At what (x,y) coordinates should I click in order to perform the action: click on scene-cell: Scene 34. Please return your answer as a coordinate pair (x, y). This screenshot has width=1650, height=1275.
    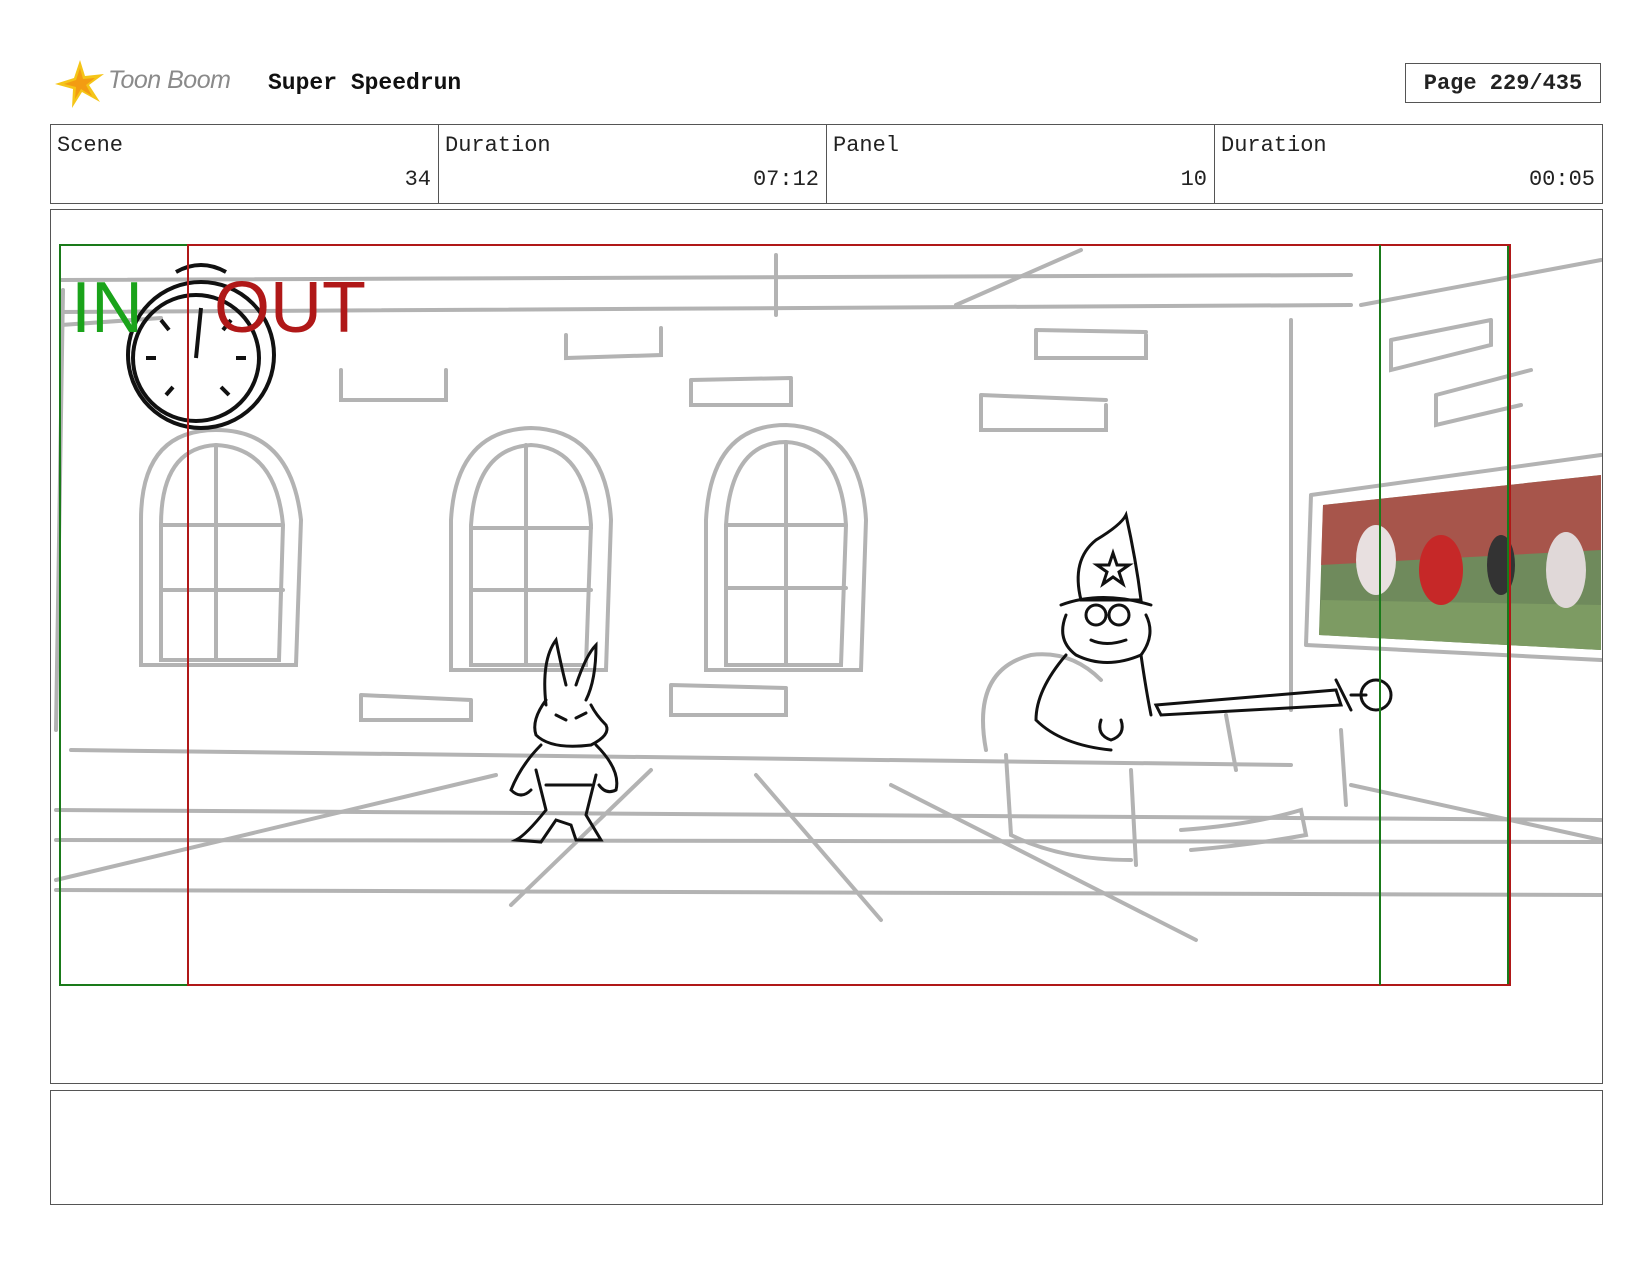
    Looking at the image, I should click on (245, 164).